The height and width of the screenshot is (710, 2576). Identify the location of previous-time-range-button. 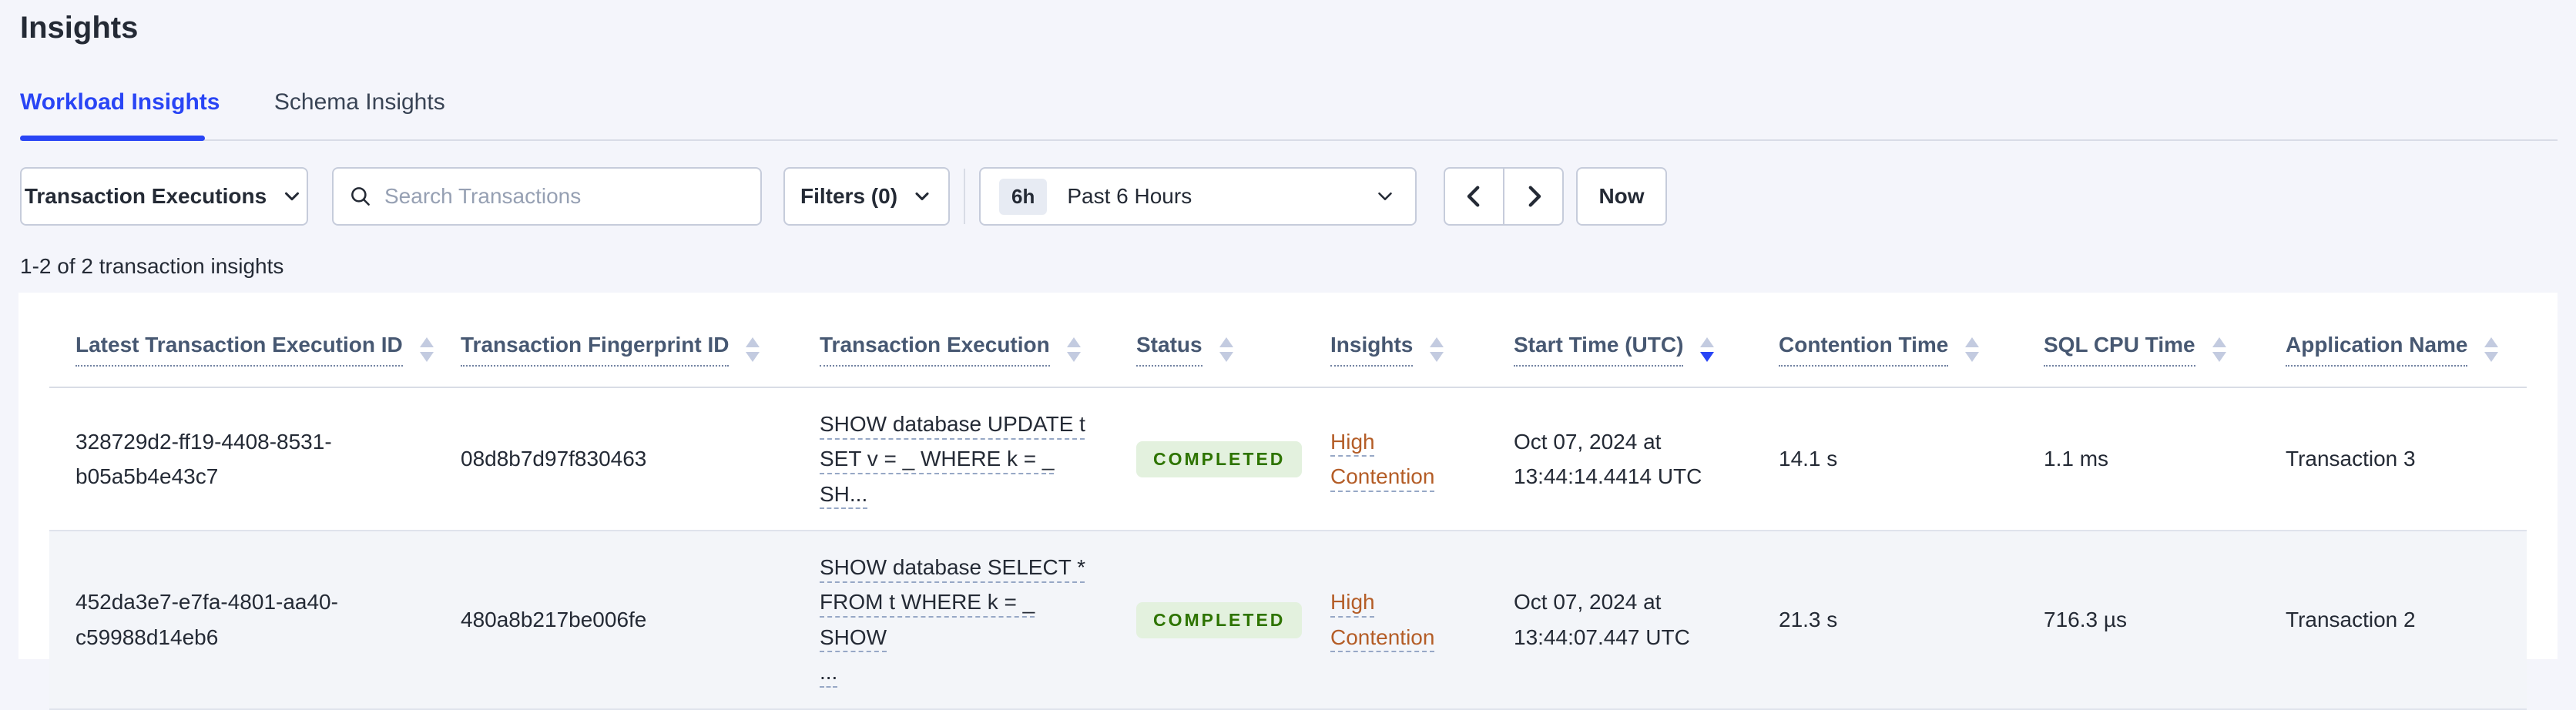
(1474, 196).